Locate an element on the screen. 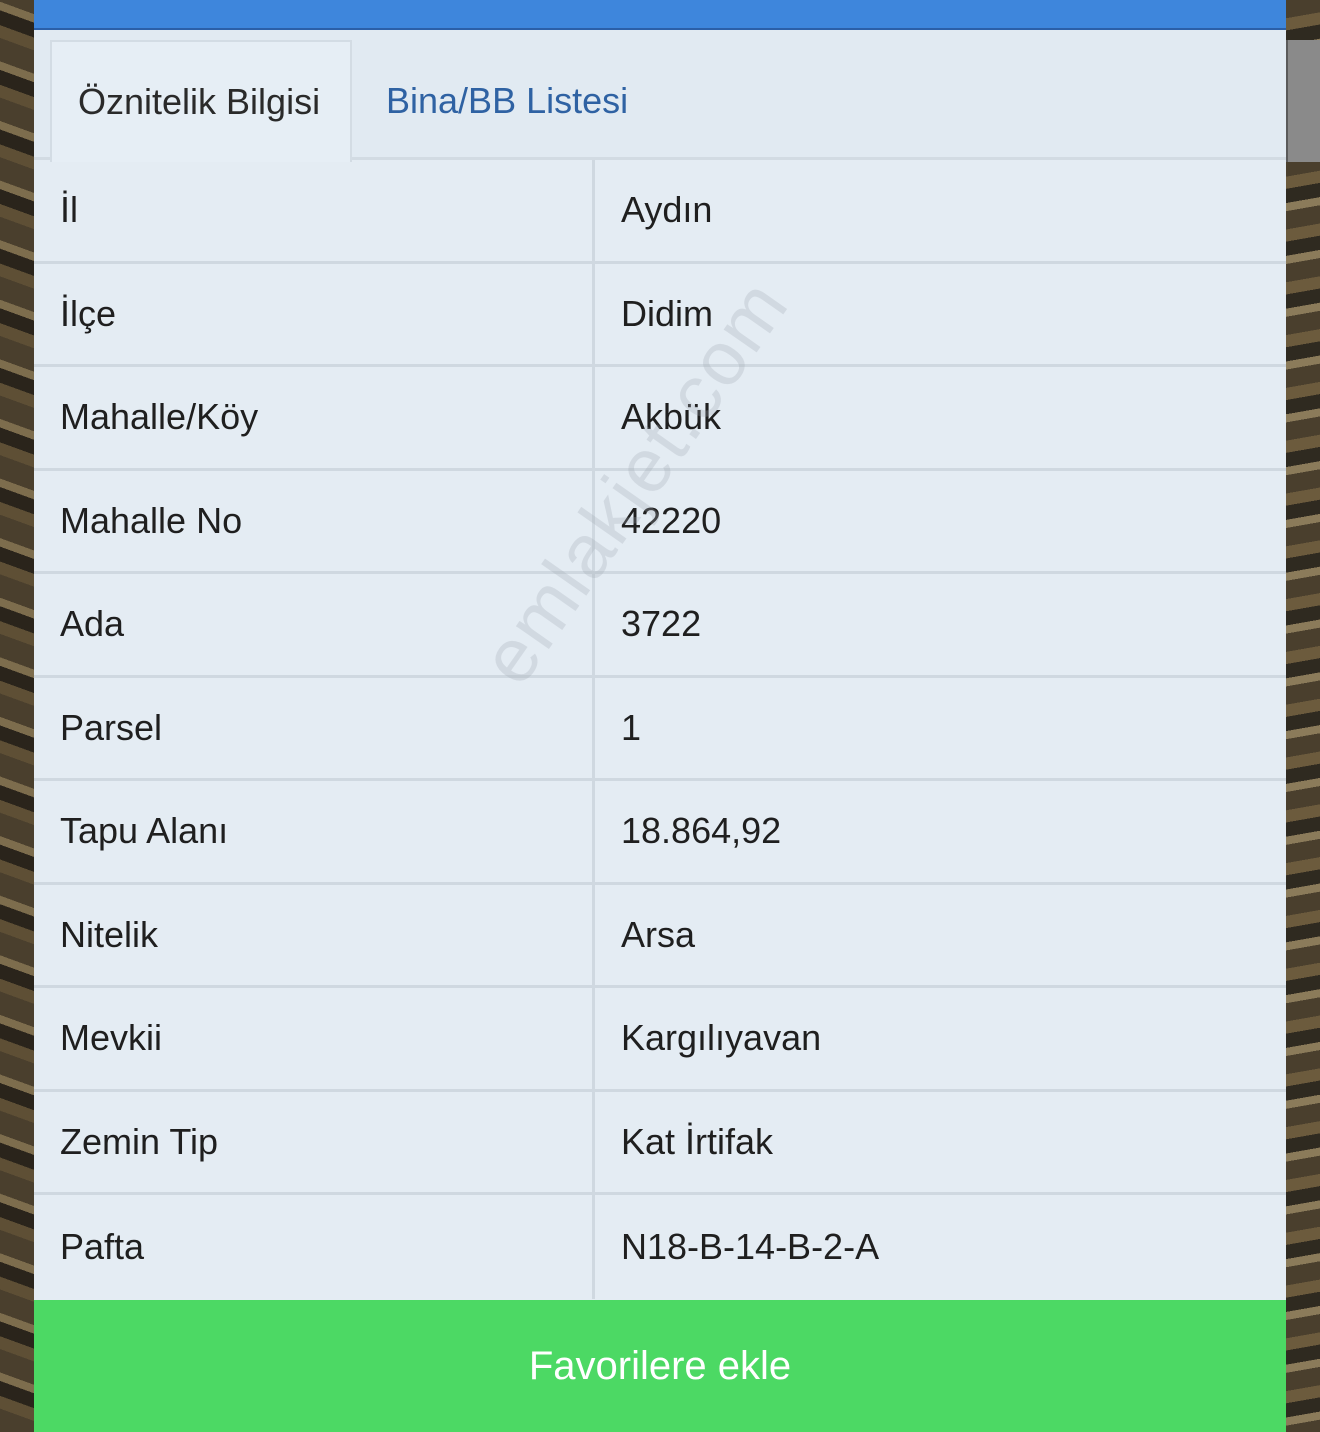 The height and width of the screenshot is (1432, 1320). panel-header-bar is located at coordinates (660, 15).